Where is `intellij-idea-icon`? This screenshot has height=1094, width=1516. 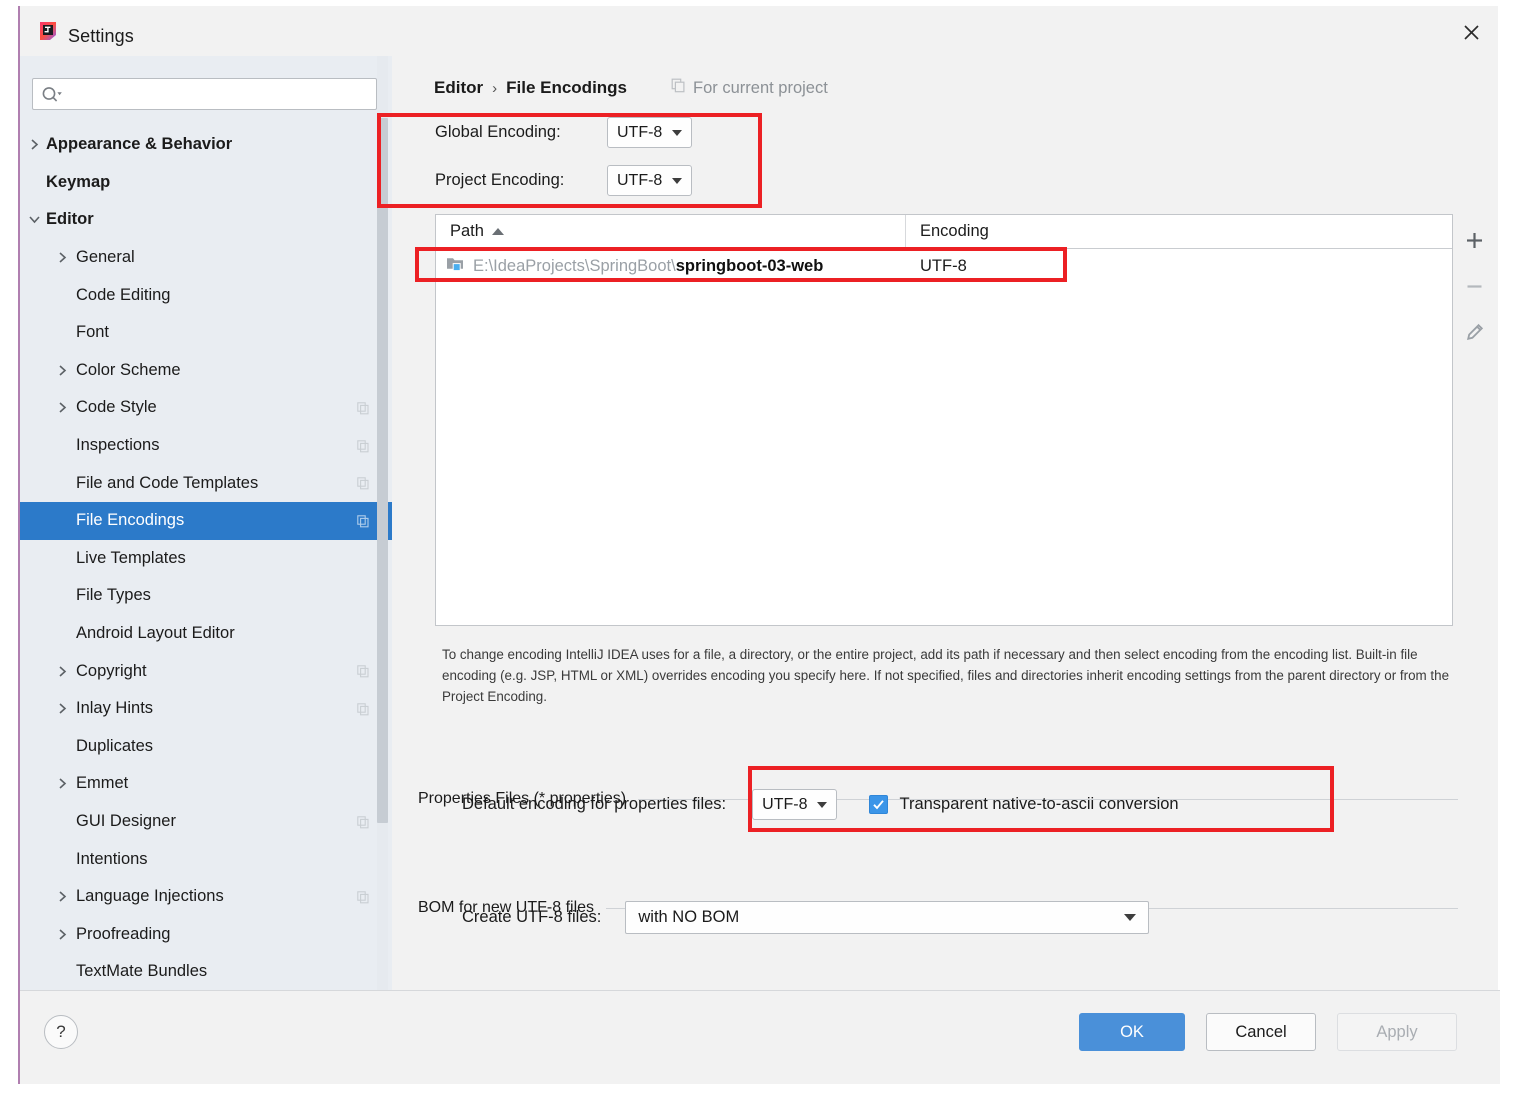 intellij-idea-icon is located at coordinates (48, 31).